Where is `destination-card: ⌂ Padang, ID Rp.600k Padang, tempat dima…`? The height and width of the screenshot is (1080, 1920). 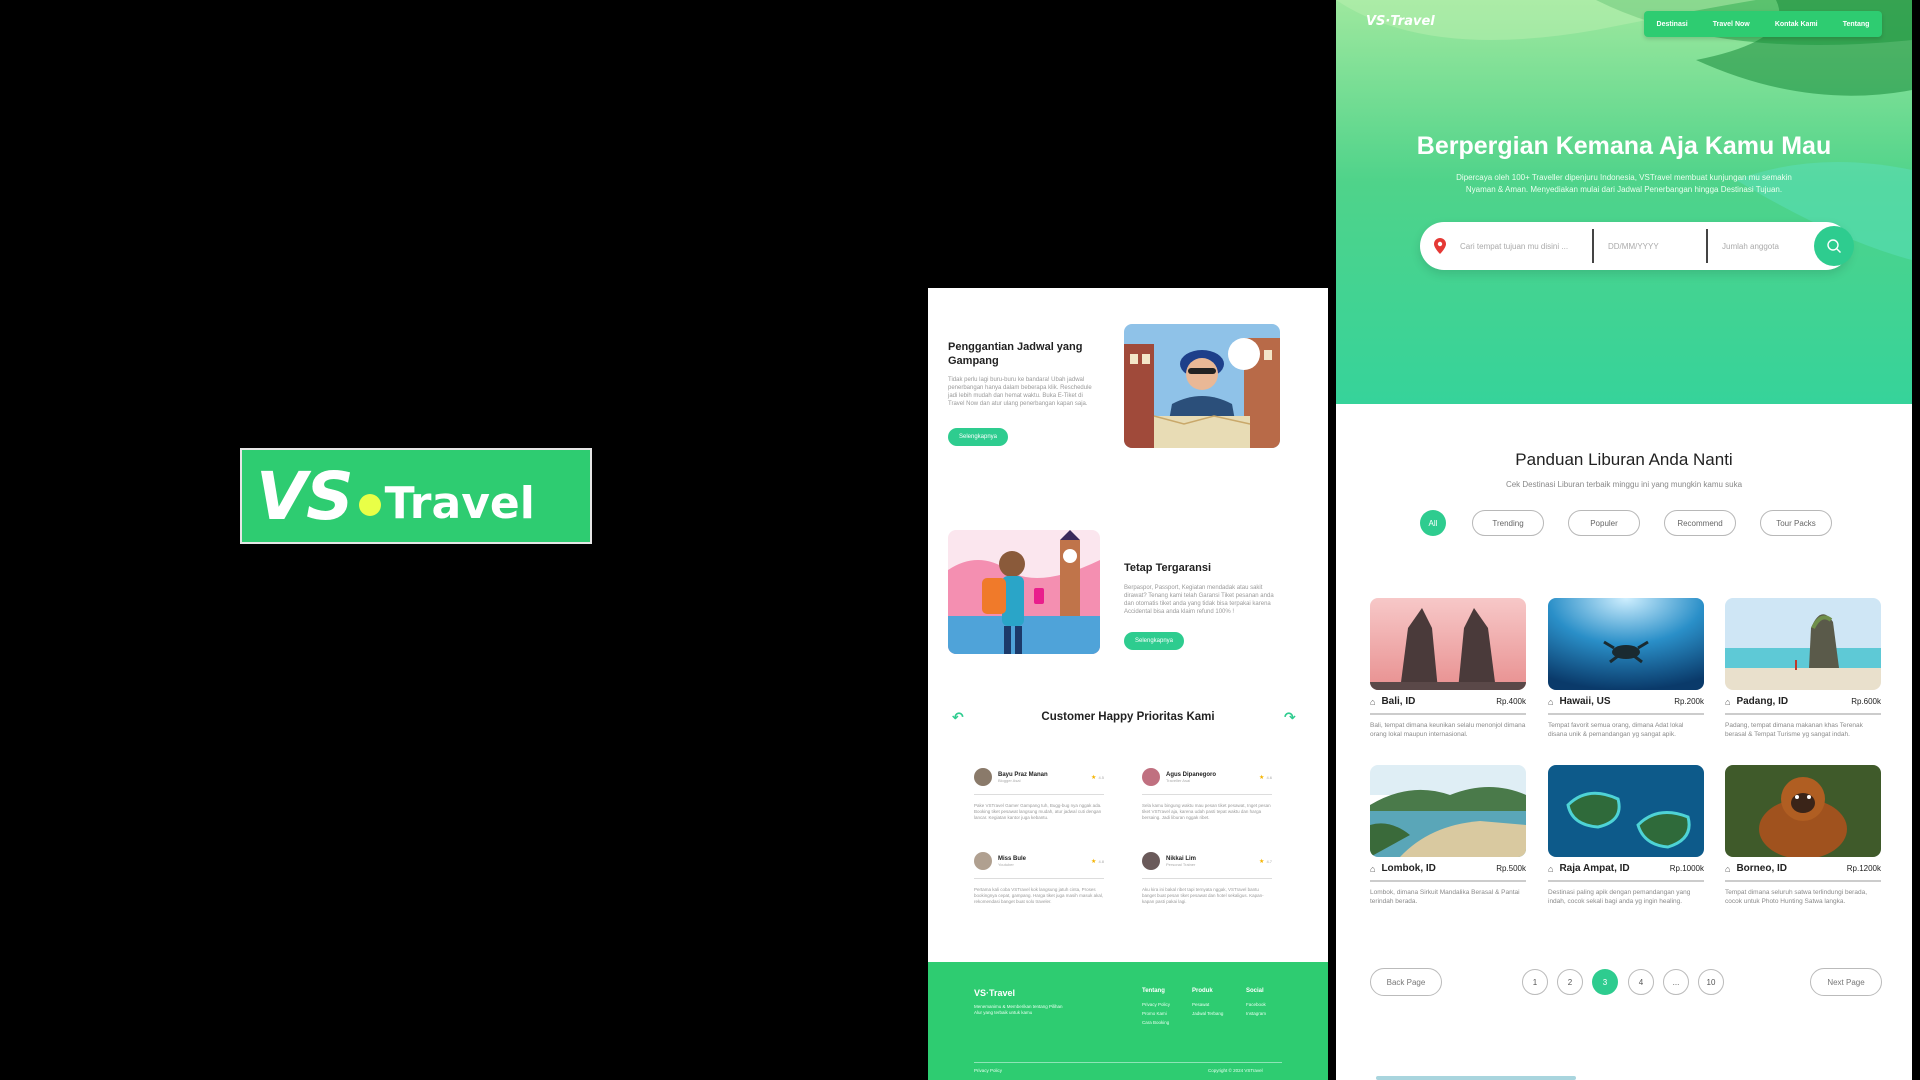
destination-card: ⌂ Padang, ID Rp.600k Padang, tempat dima… is located at coordinates (1803, 668).